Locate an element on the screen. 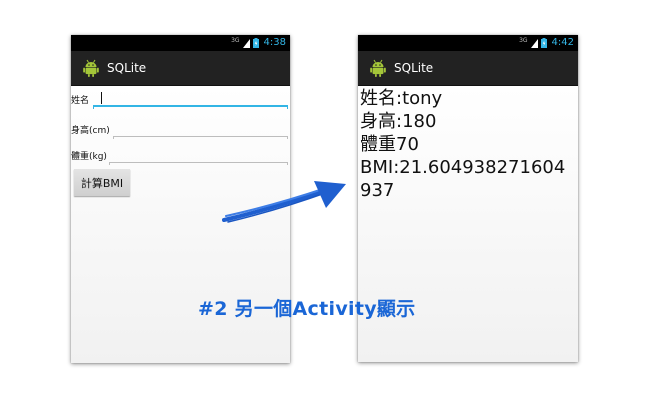 The image size is (650, 400). weight-label: 體重(kg) is located at coordinates (89, 157).